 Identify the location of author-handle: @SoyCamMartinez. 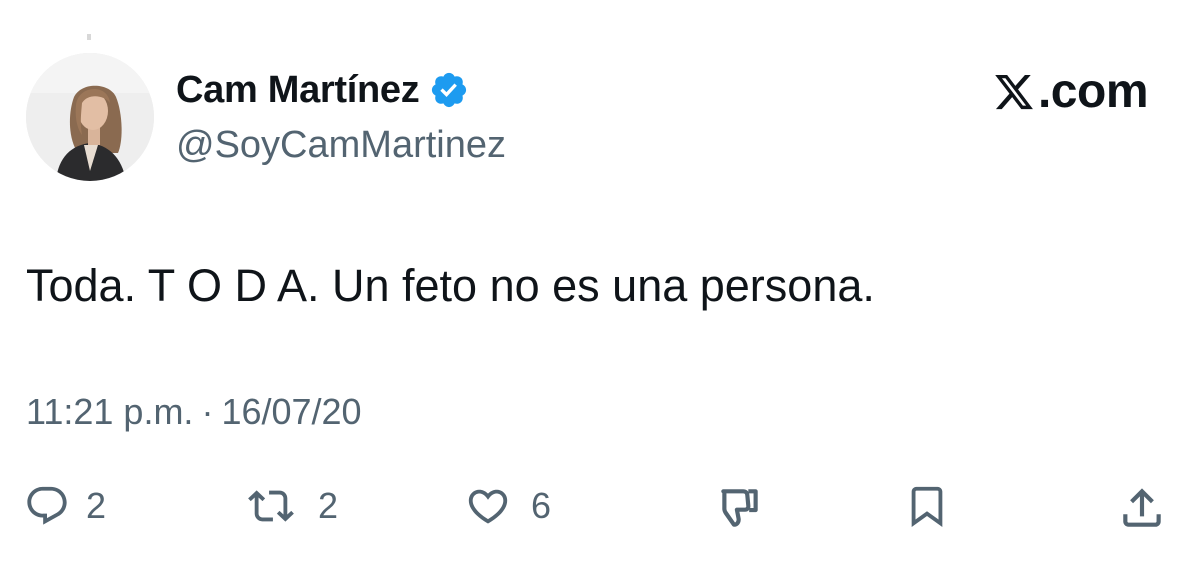
(341, 145).